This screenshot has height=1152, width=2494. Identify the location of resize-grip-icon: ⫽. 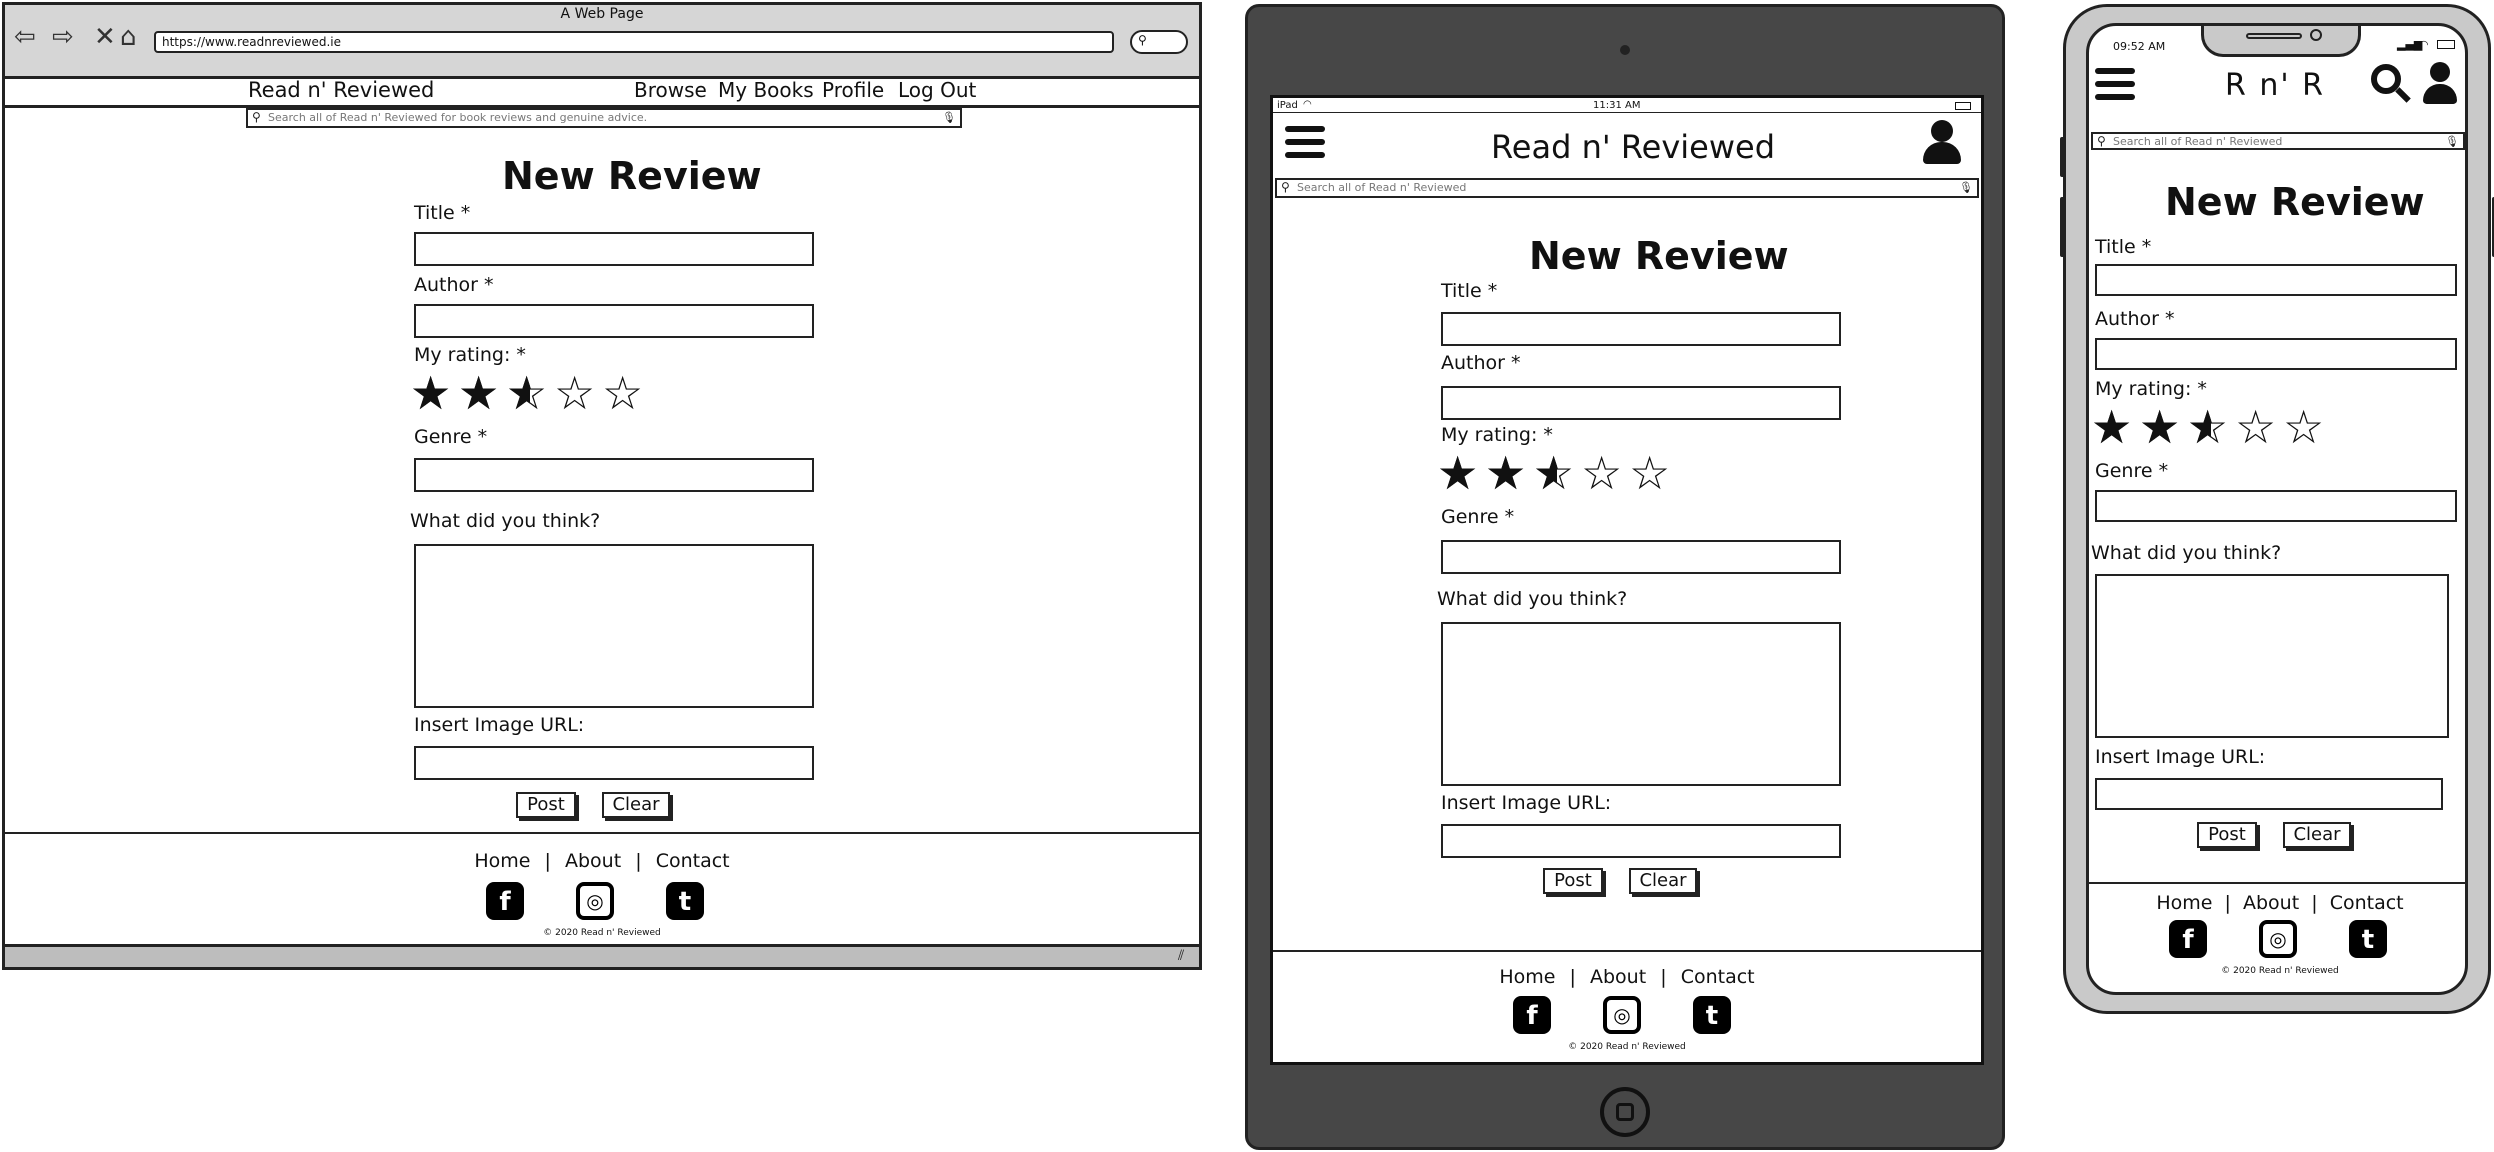
(1181, 956).